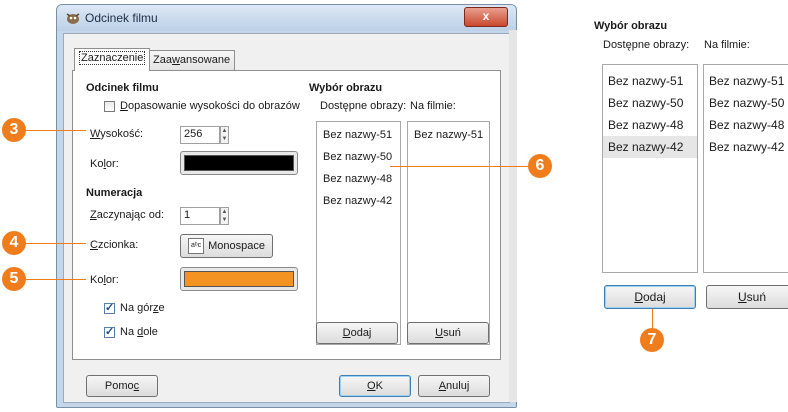 The height and width of the screenshot is (412, 788). What do you see at coordinates (200, 216) in the screenshot?
I see `start-at-input: 1` at bounding box center [200, 216].